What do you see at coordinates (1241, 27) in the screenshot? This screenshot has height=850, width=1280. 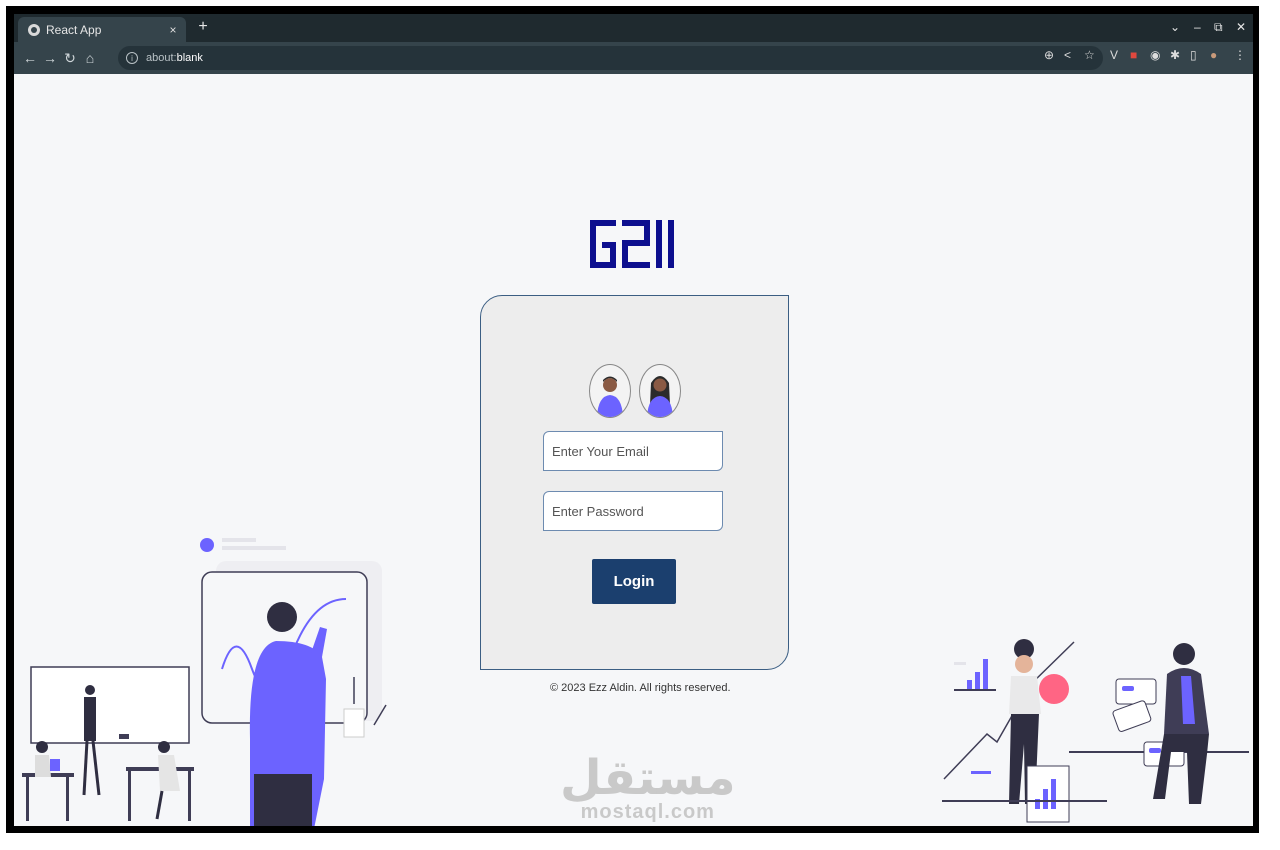 I see `close-window-button: ✕` at bounding box center [1241, 27].